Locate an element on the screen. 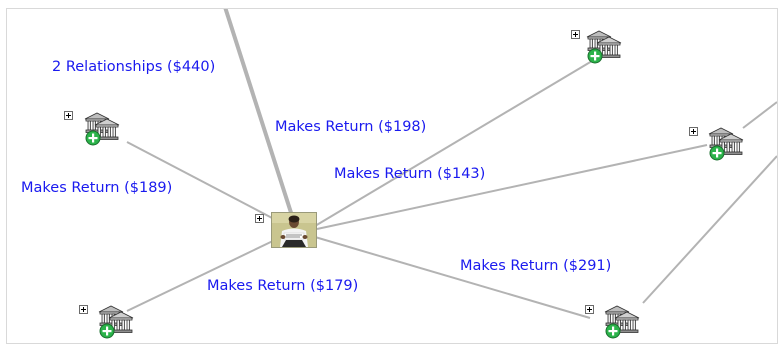 The image size is (778, 344). edge-offscreen-lower is located at coordinates (709, 229).